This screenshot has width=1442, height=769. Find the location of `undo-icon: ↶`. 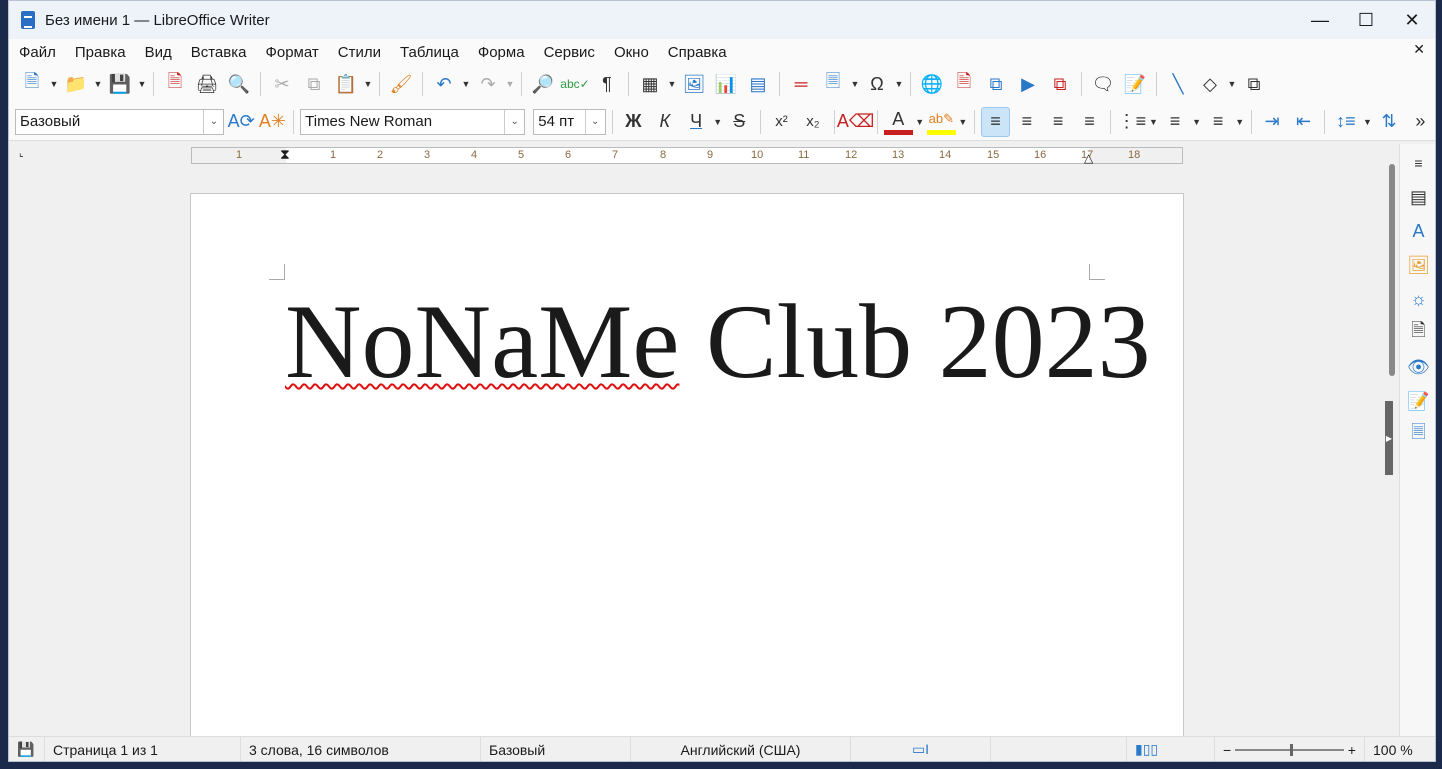

undo-icon: ↶ is located at coordinates (444, 84).